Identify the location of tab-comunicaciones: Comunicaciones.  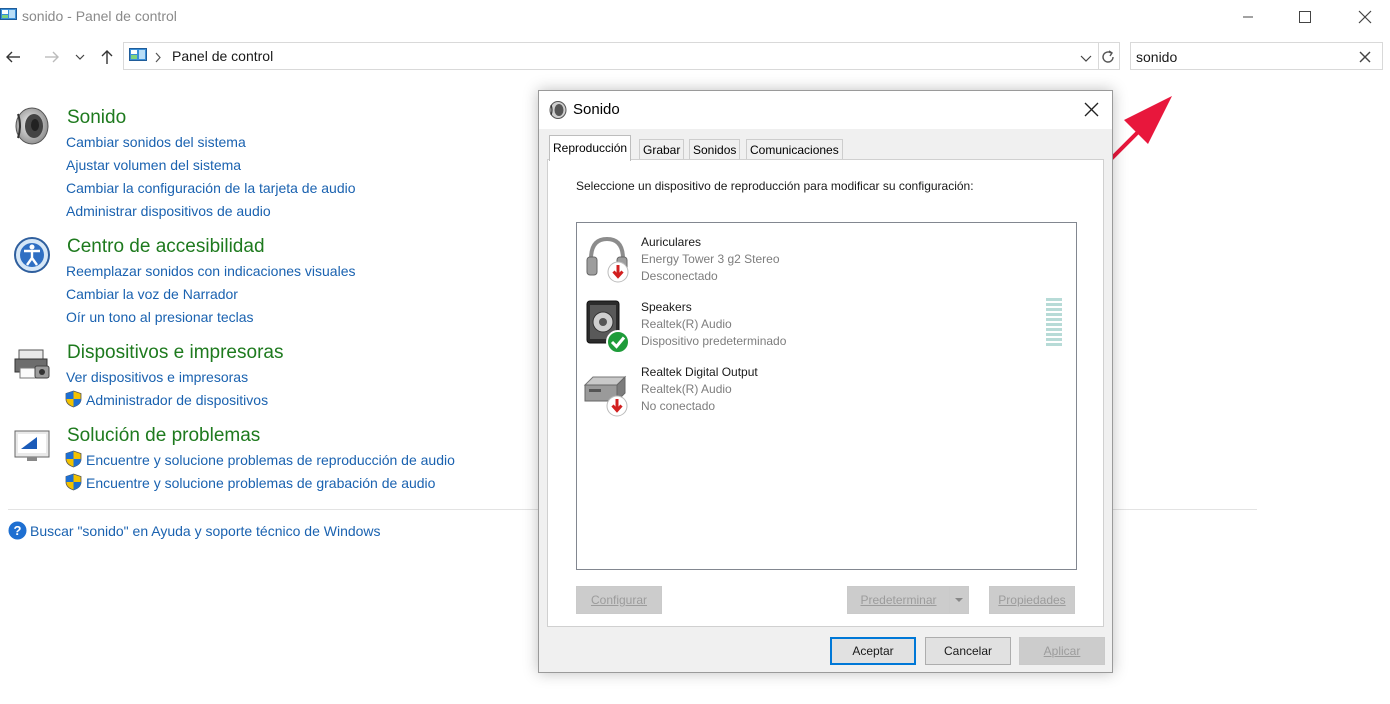
(794, 149).